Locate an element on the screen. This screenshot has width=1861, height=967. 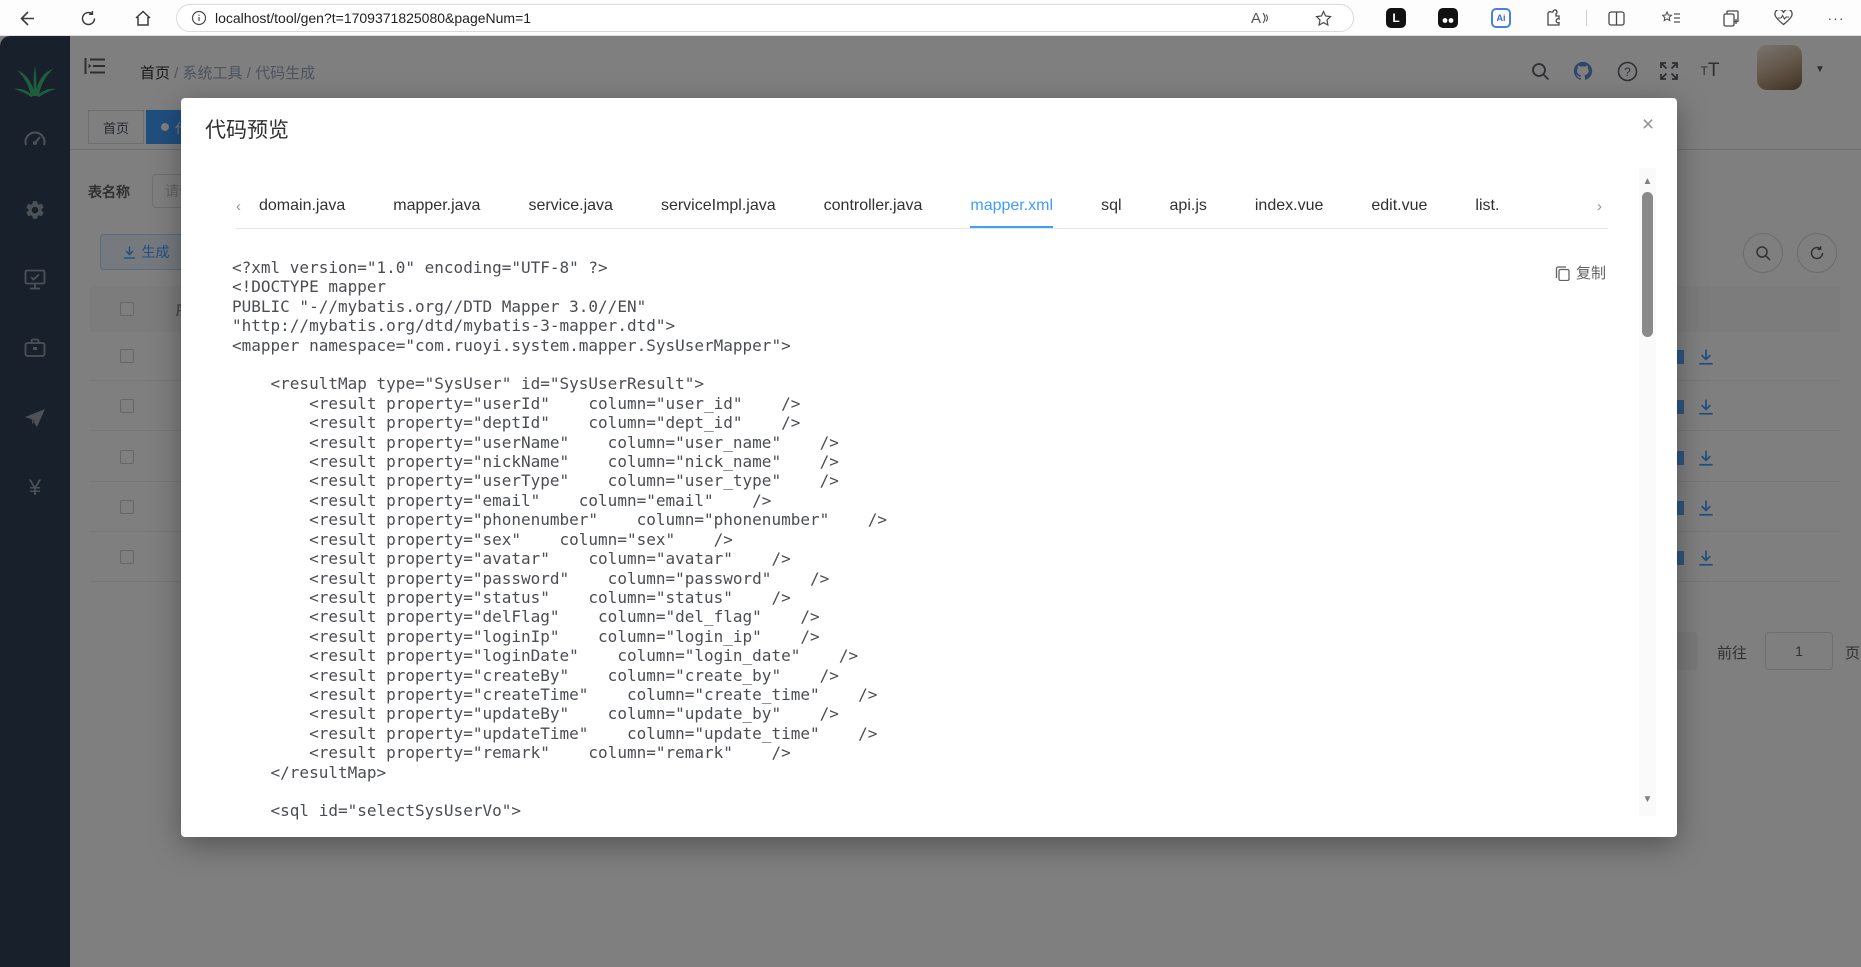
modal-scrollbar: ▲ ▼ is located at coordinates (1647, 492).